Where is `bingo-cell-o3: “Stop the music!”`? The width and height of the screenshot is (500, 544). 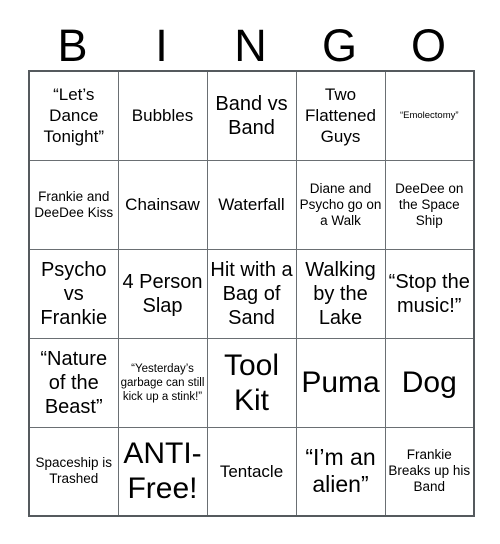 bingo-cell-o3: “Stop the music!” is located at coordinates (429, 293).